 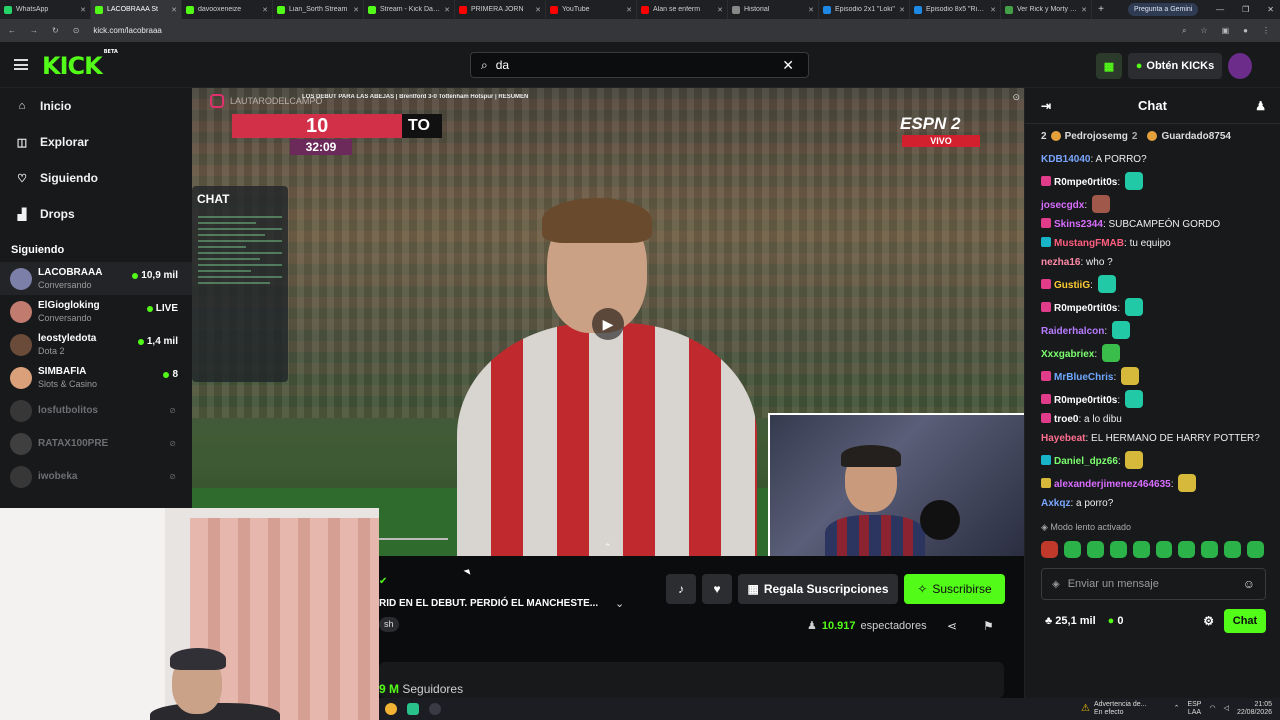 What do you see at coordinates (1072, 285) in the screenshot?
I see `chat-username: GustiiG` at bounding box center [1072, 285].